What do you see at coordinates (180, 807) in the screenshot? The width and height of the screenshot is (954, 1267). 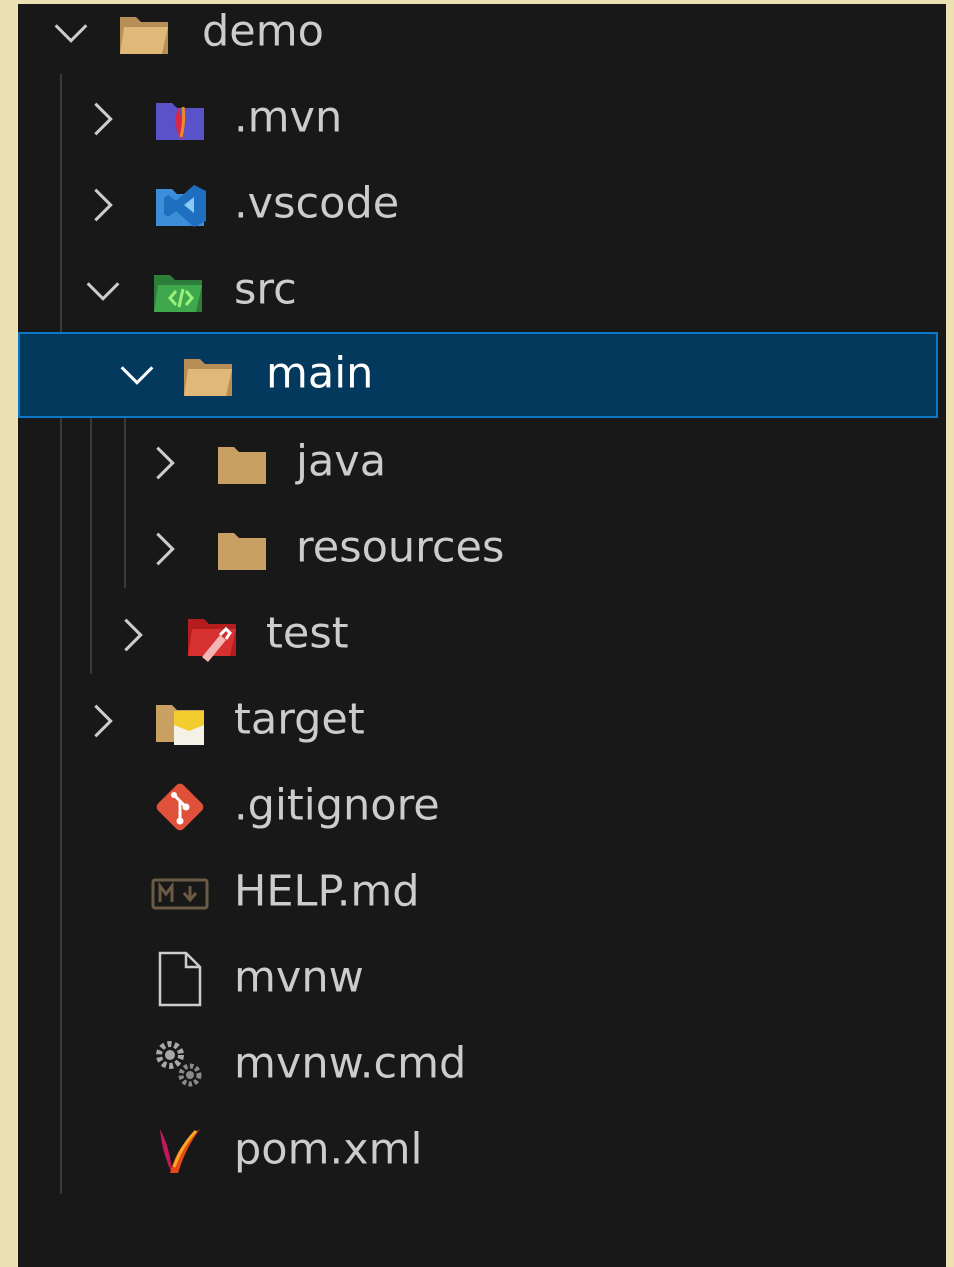 I see `git-icon` at bounding box center [180, 807].